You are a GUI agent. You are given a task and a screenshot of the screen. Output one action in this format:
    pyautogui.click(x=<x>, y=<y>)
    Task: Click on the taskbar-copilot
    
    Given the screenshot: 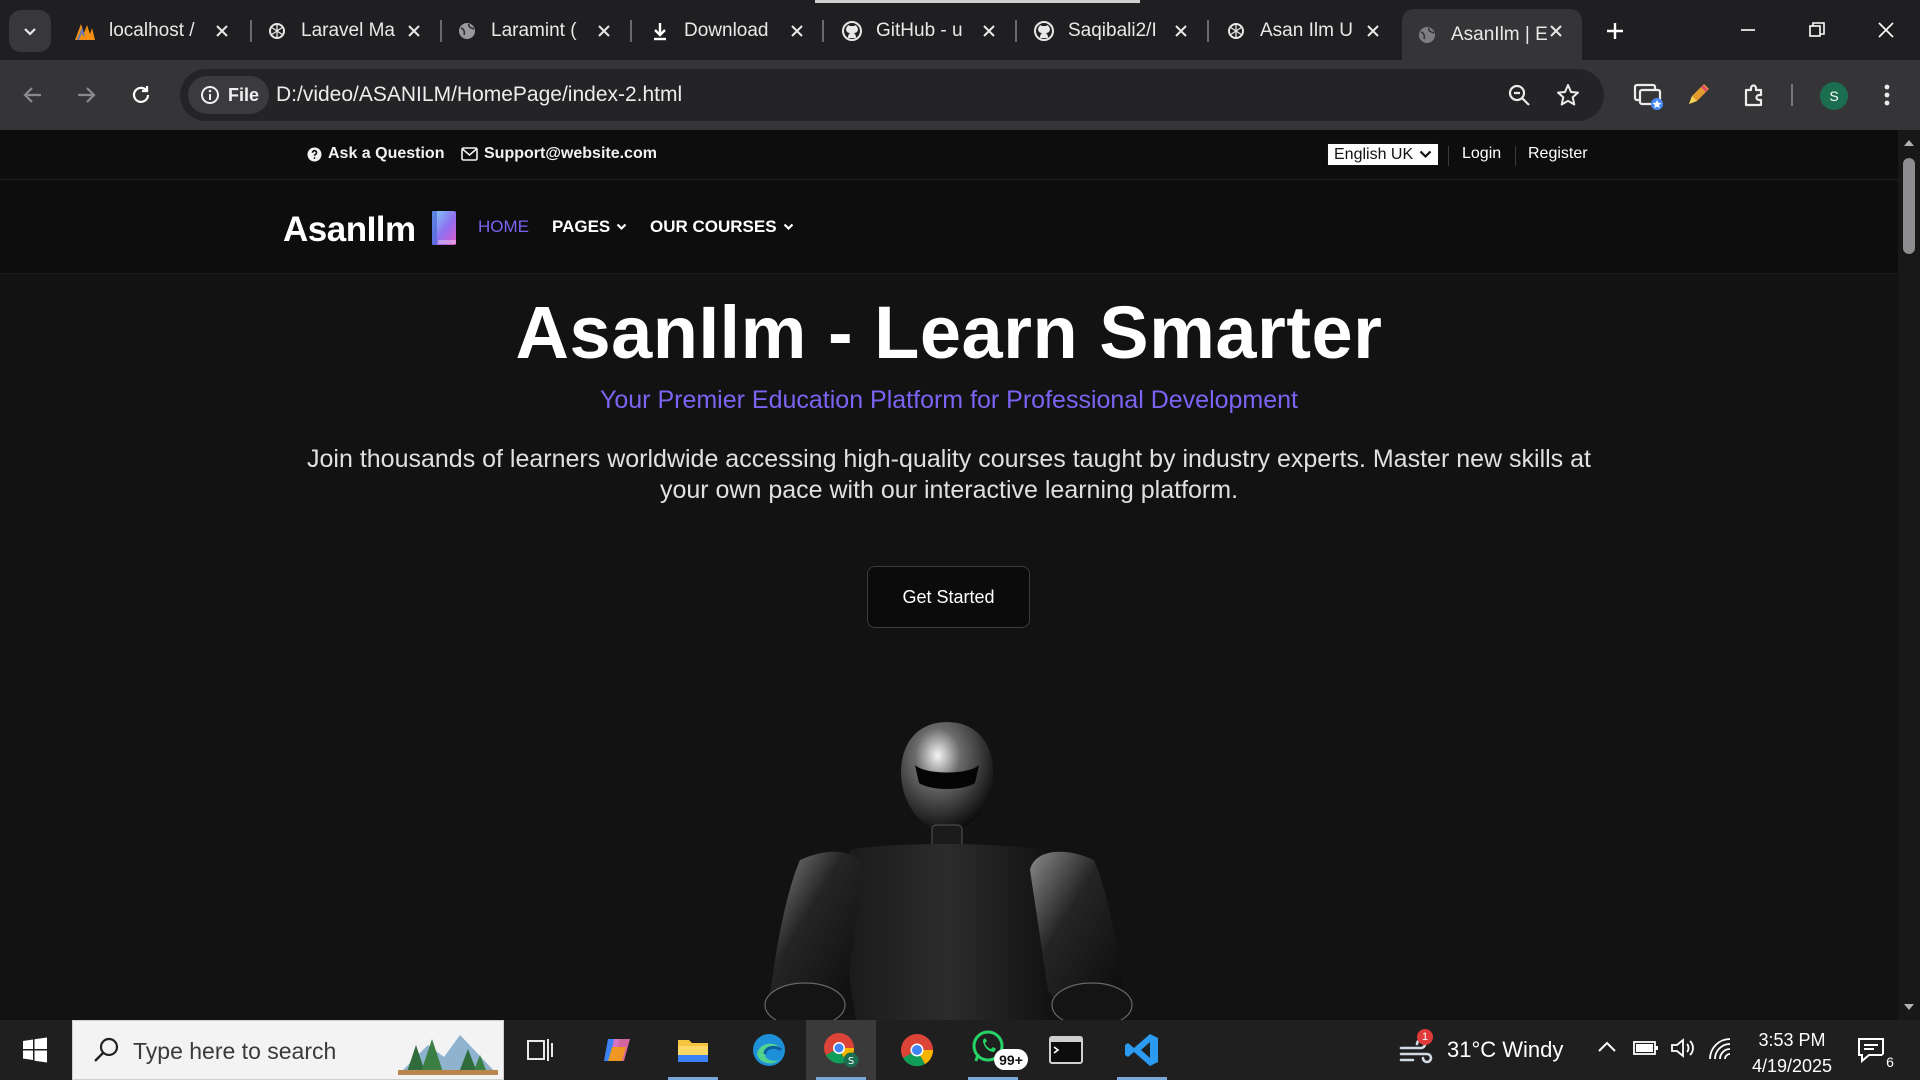 What is the action you would take?
    pyautogui.click(x=617, y=1050)
    